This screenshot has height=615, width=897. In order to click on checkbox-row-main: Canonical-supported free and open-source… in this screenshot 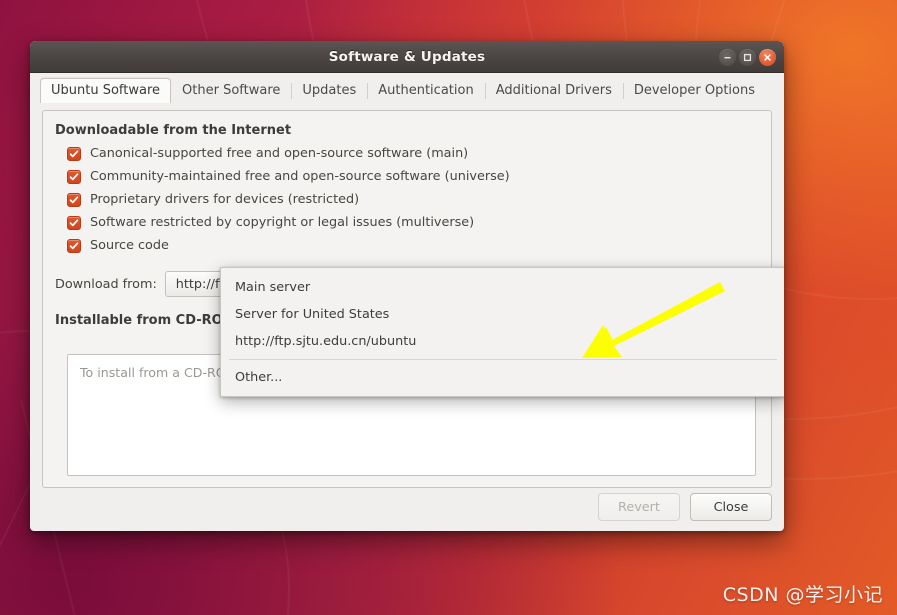, I will do `click(419, 153)`.